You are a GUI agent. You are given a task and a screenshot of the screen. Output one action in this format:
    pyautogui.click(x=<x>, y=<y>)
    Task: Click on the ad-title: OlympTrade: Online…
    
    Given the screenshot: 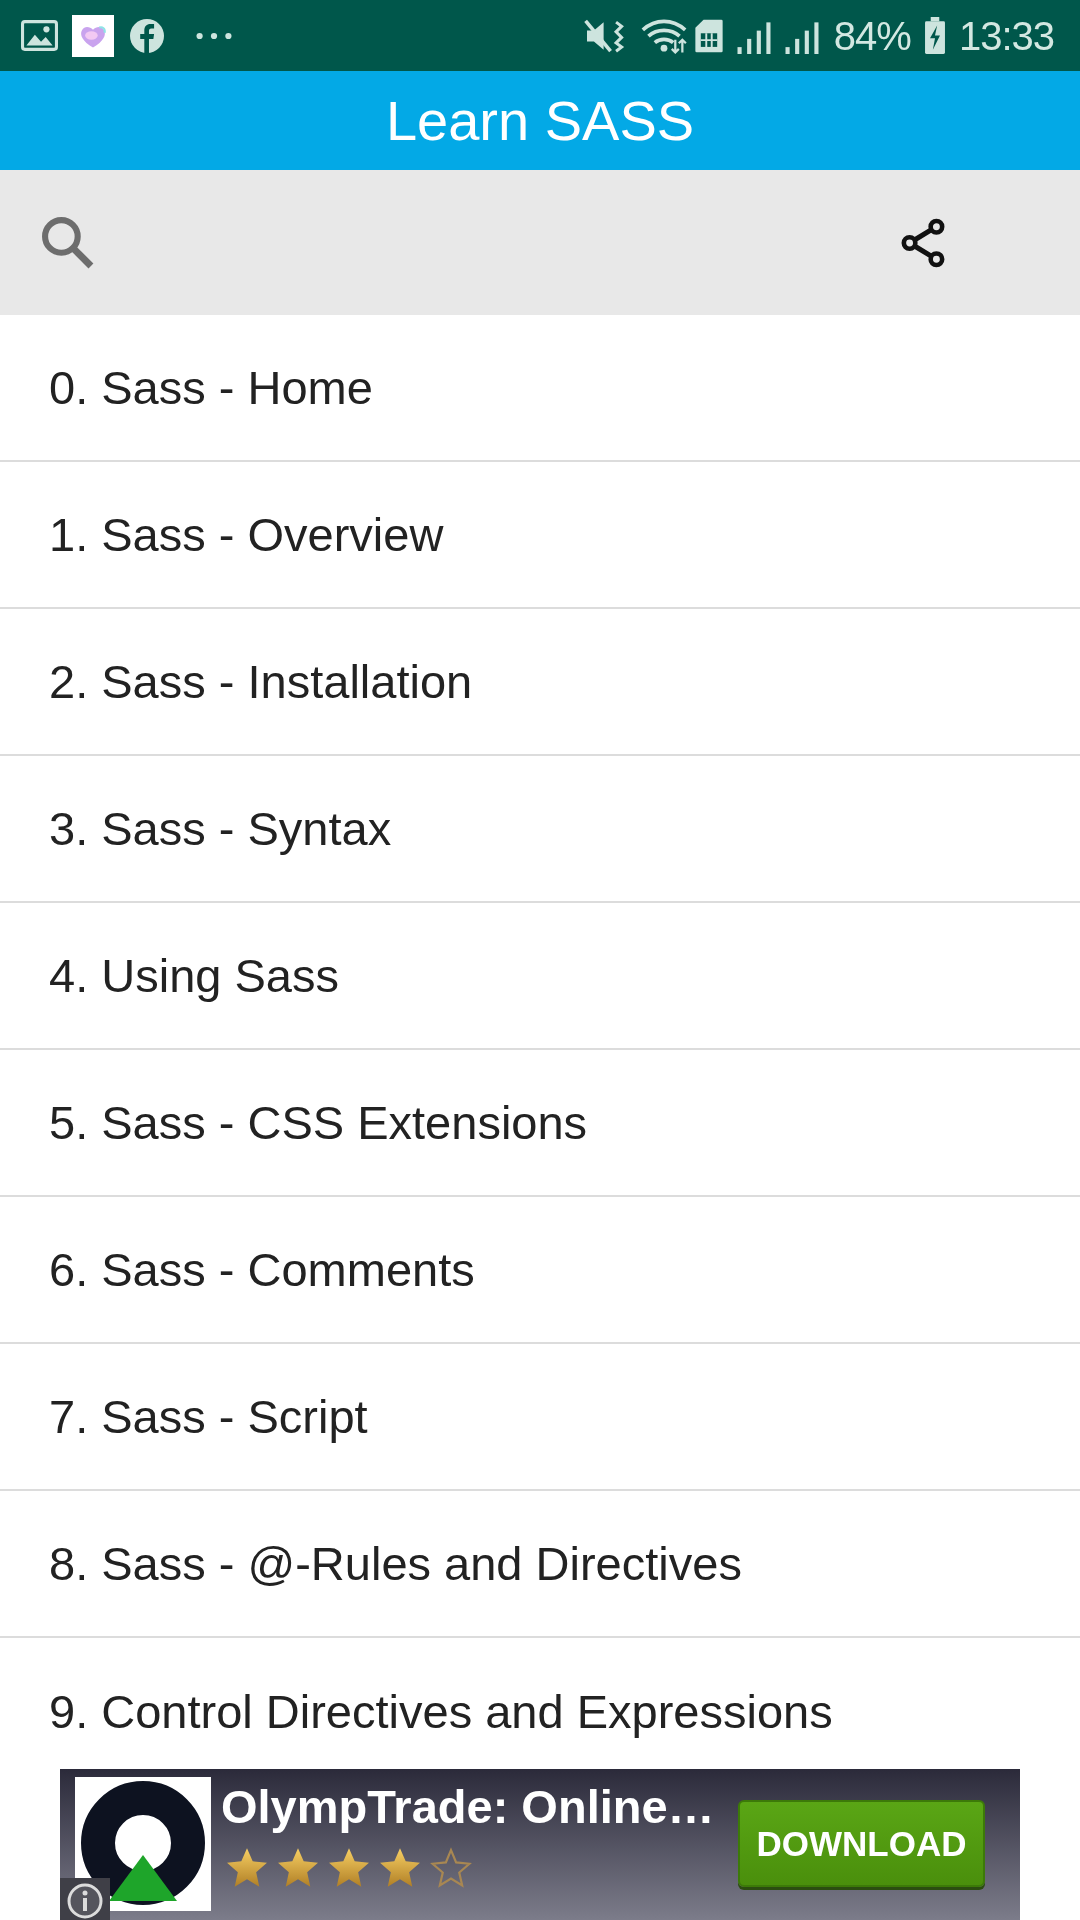 What is the action you would take?
    pyautogui.click(x=468, y=1807)
    